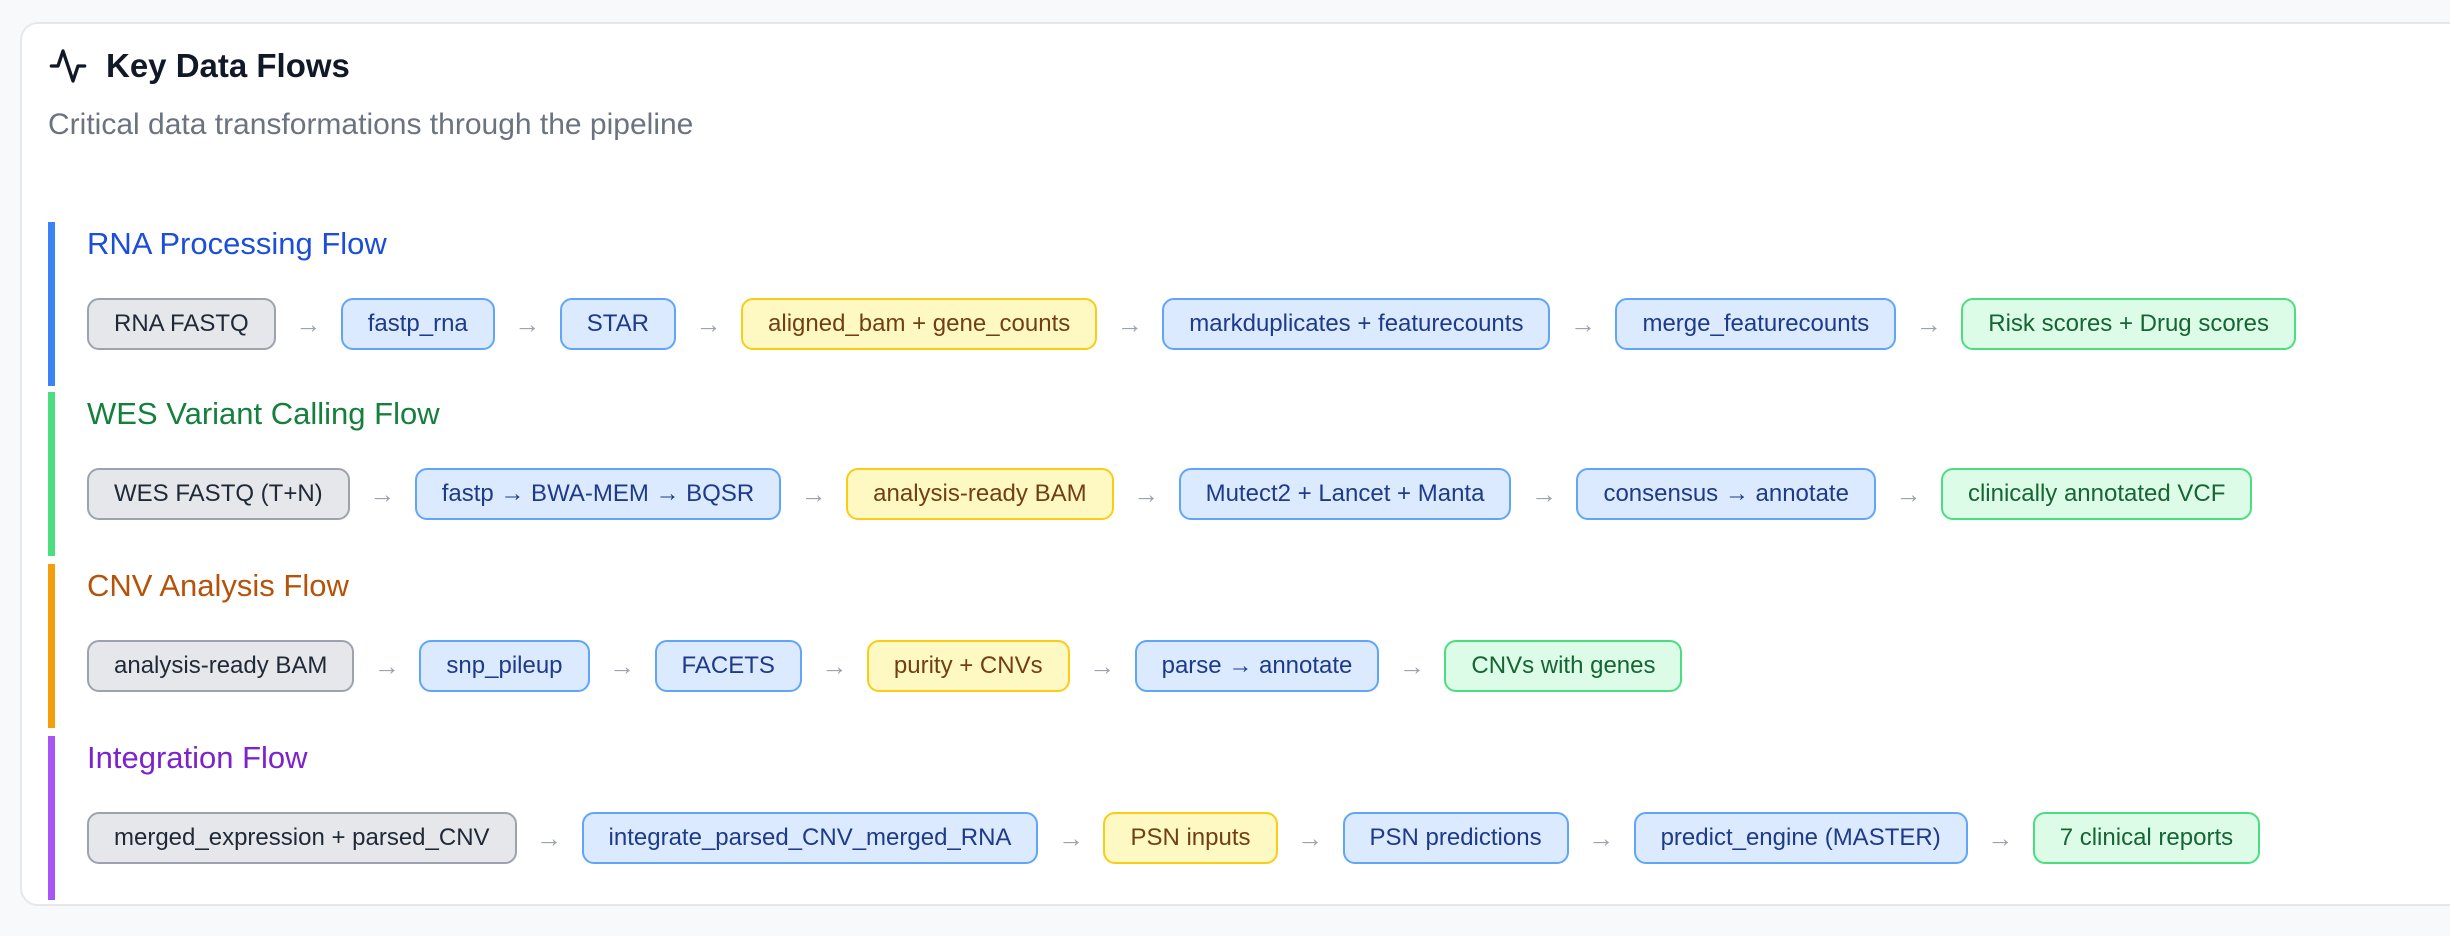  I want to click on flow-step-badge: clinically annotated VCF, so click(2096, 494).